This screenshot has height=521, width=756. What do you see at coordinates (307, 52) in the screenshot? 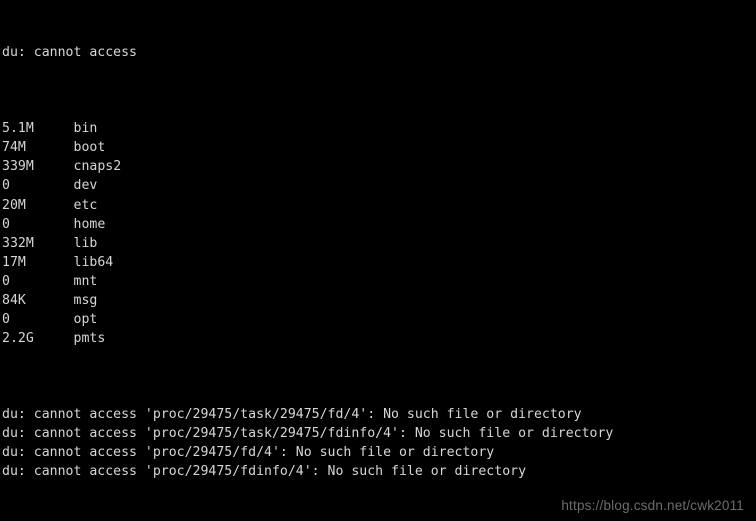
I see `terminal-clipped-line: du: cannot access` at bounding box center [307, 52].